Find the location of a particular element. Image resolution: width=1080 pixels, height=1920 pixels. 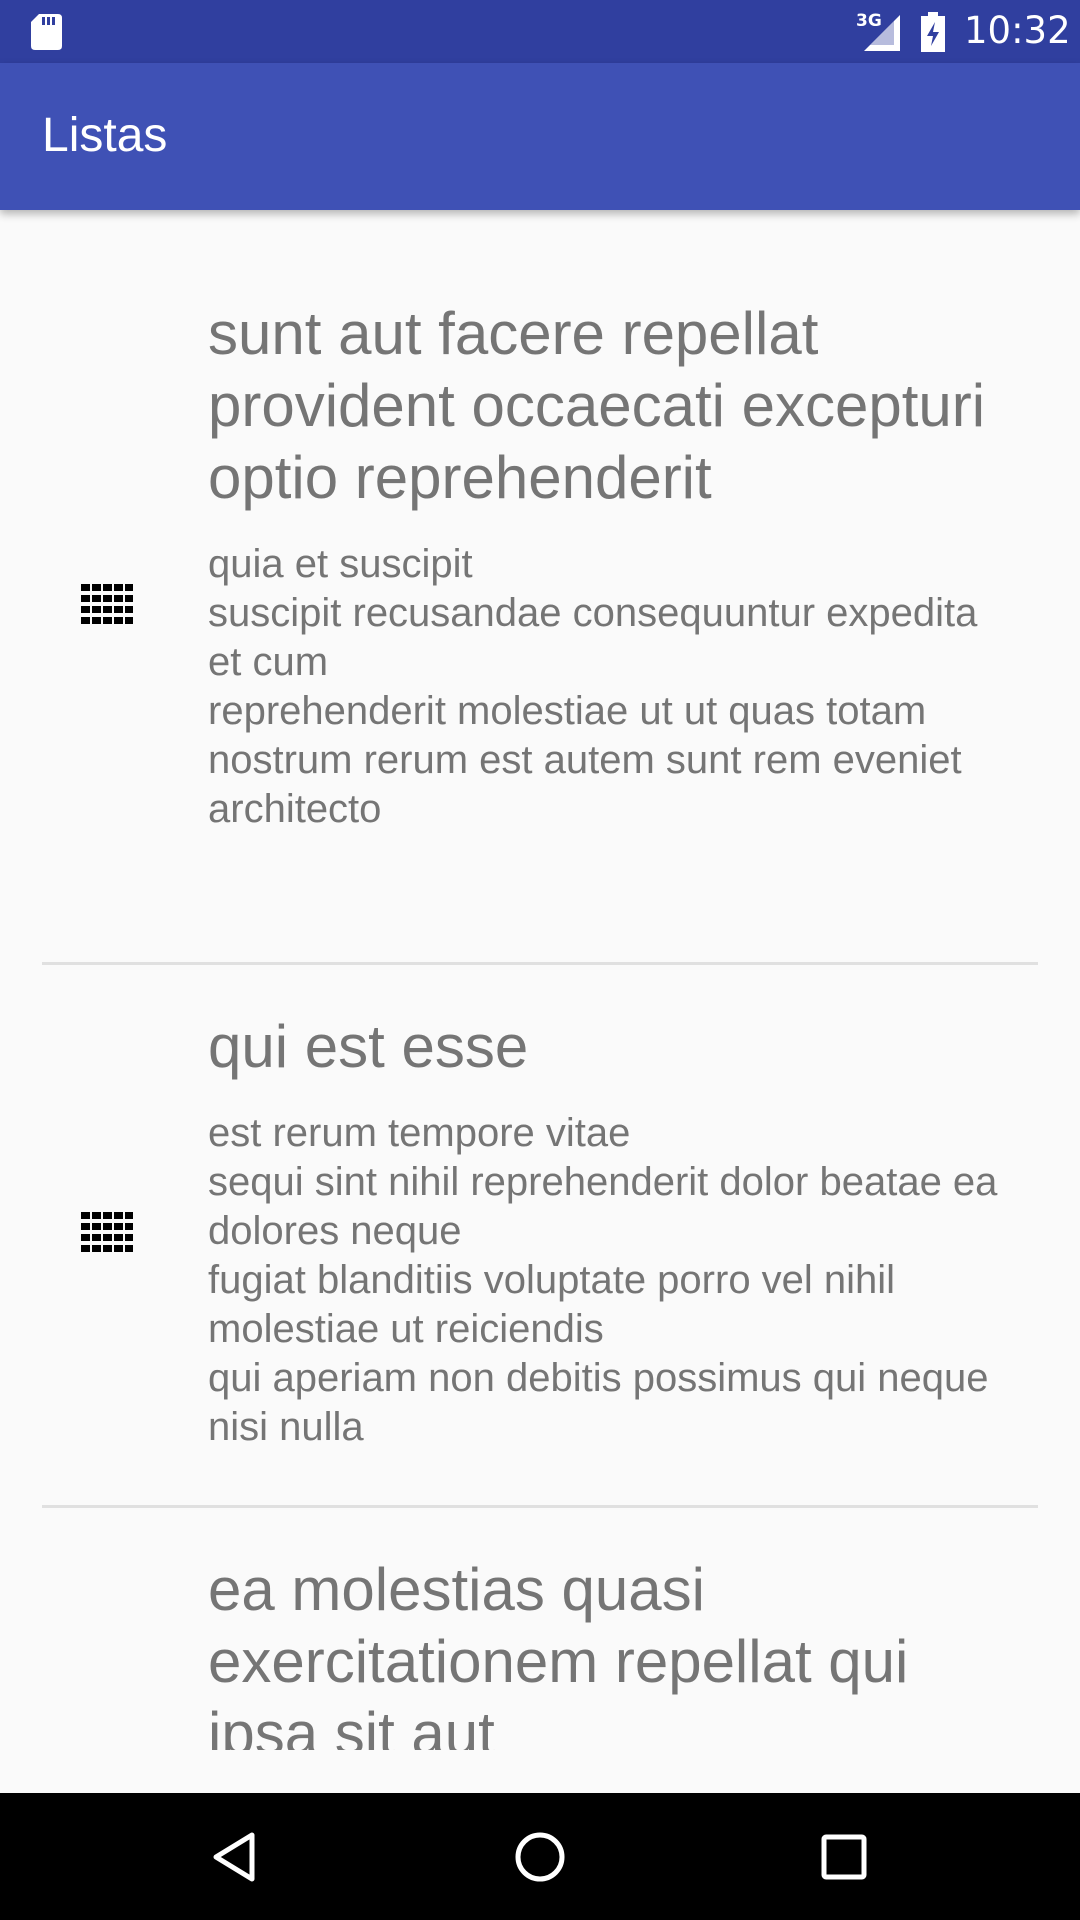

battery-charging-icon is located at coordinates (933, 32).